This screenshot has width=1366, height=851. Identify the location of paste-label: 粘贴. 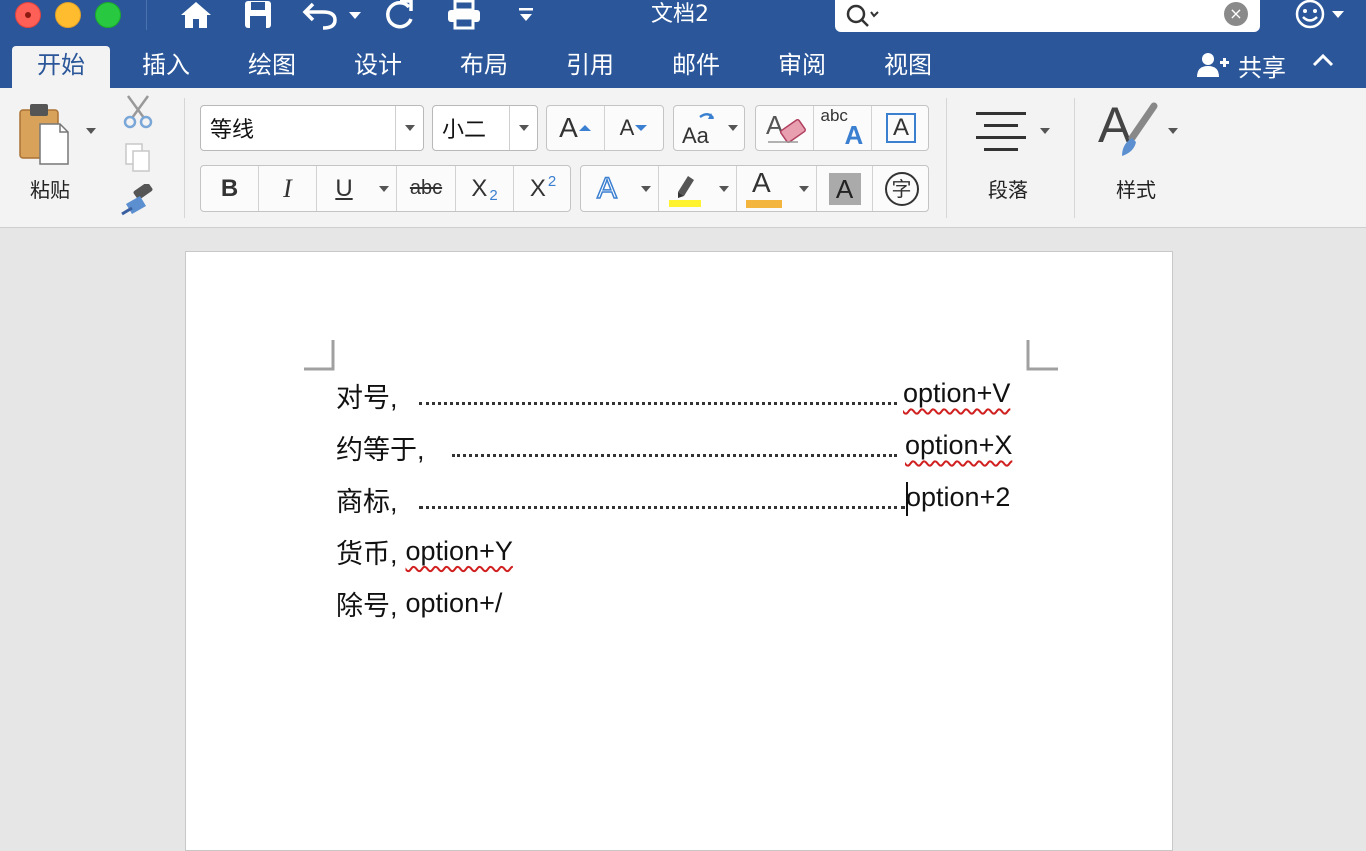
(50, 190).